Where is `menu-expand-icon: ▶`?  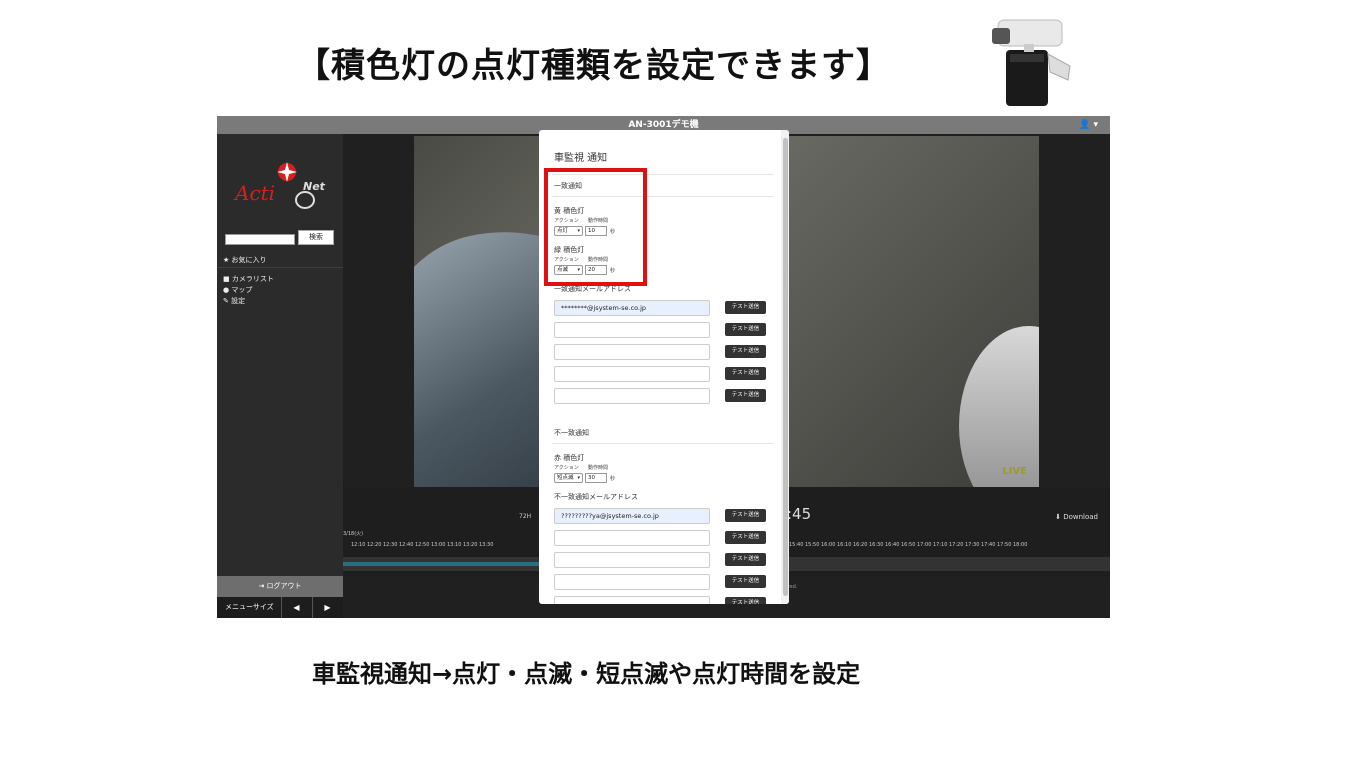
menu-expand-icon: ▶ is located at coordinates (327, 607).